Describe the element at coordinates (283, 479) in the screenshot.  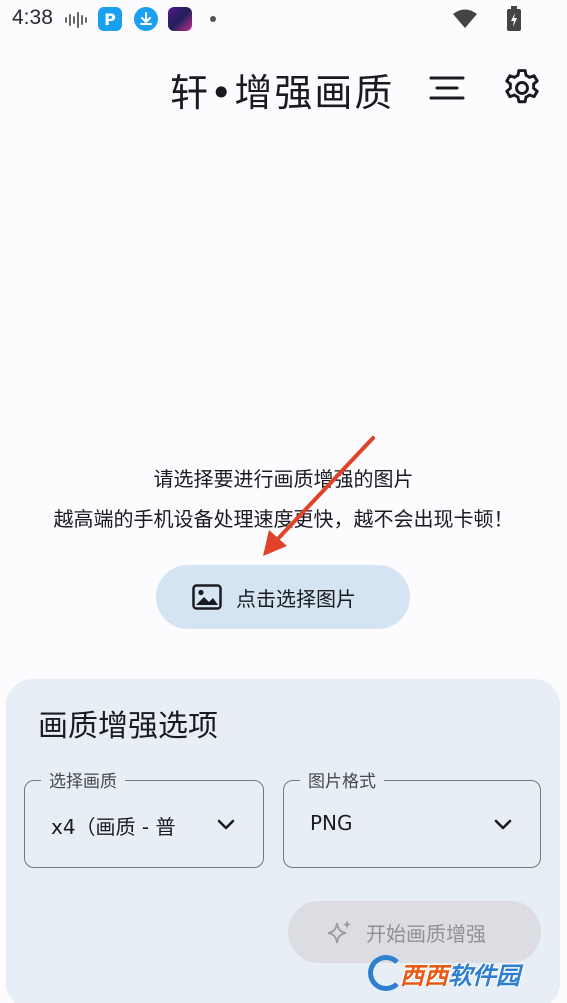
I see `hint-text-select: 请选择要进行画质增强的图片` at that location.